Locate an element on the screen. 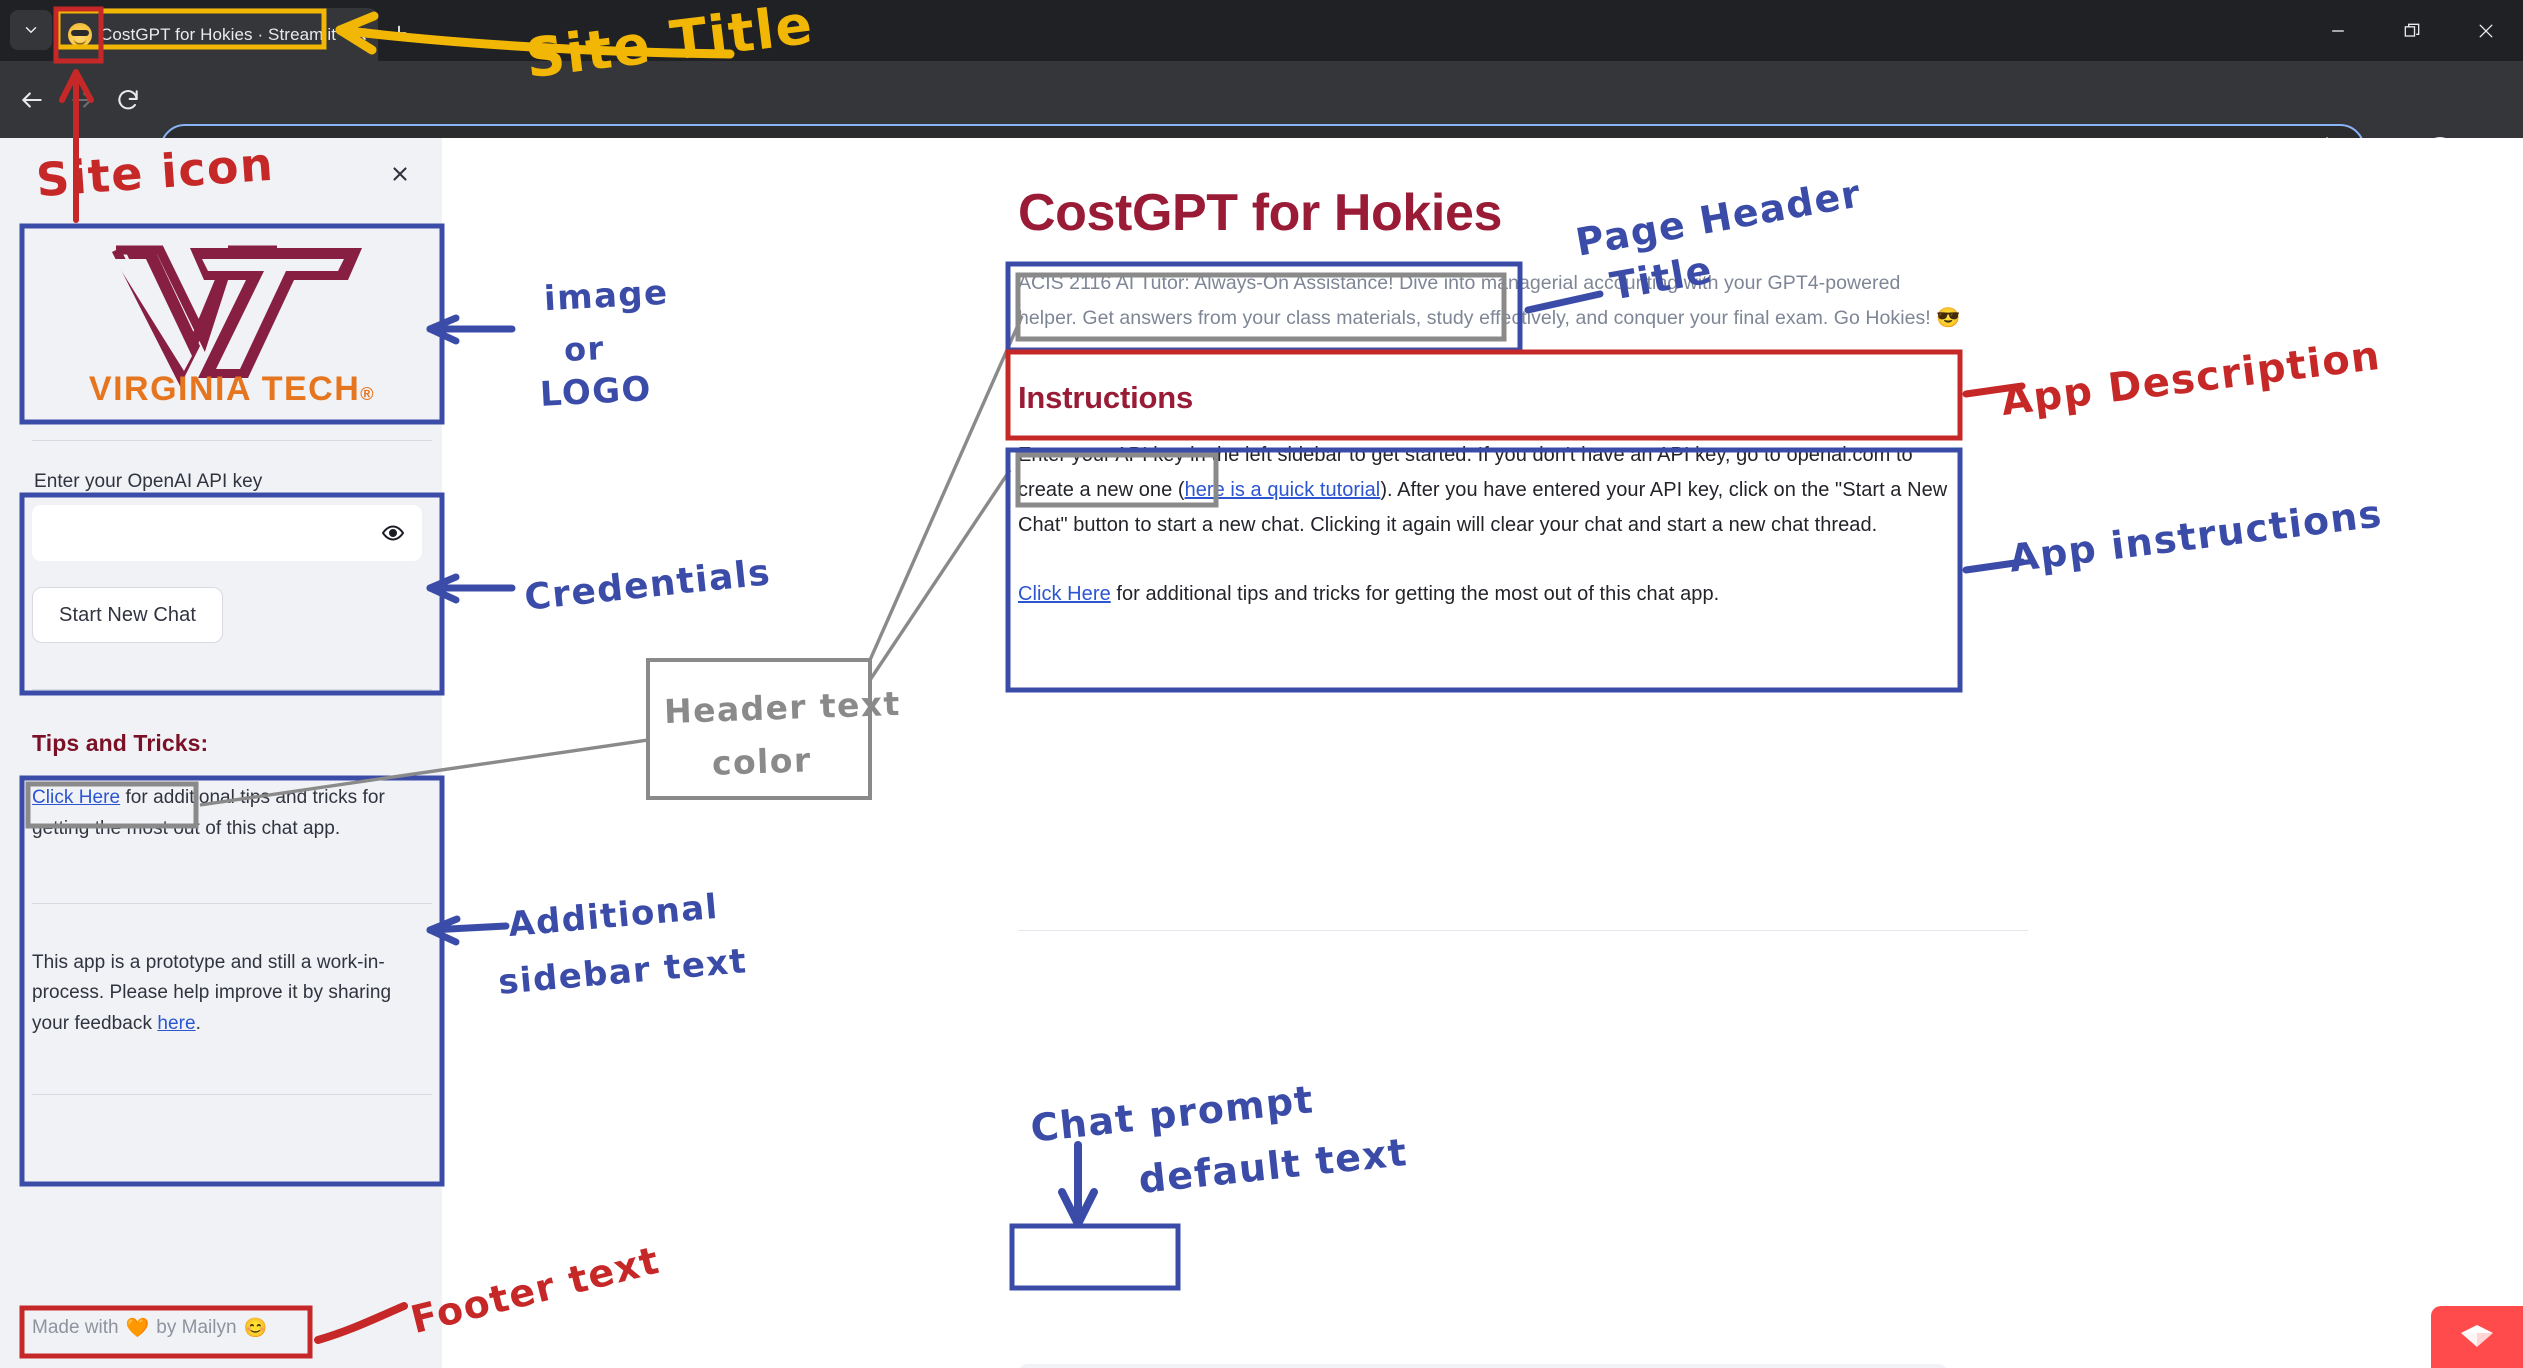 This screenshot has height=1368, width=2523. forward-arrow-icon is located at coordinates (82, 100).